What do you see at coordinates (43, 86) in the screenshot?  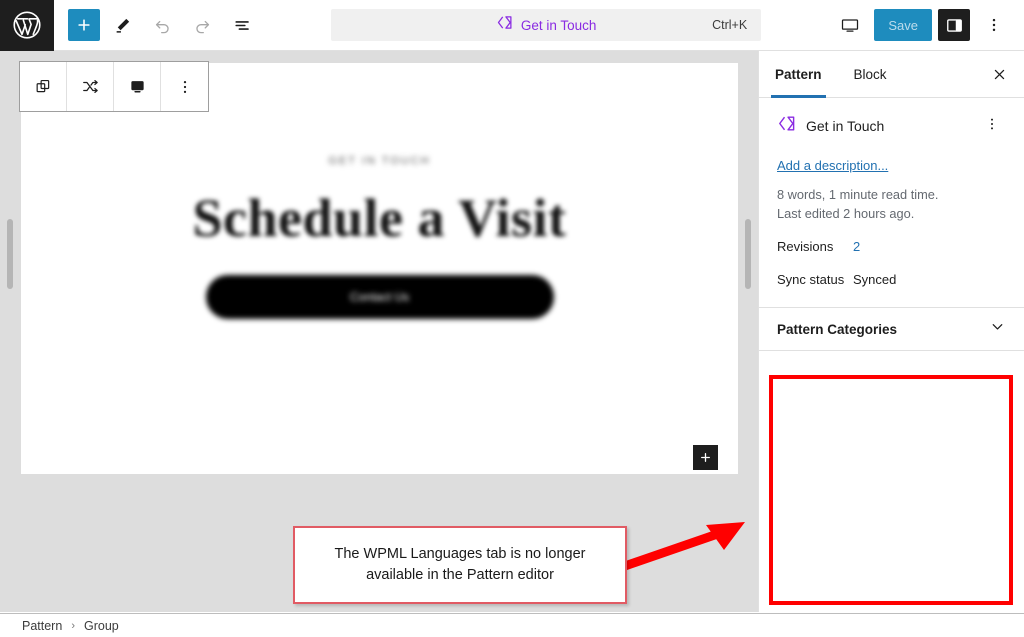 I see `pattern-block-icon` at bounding box center [43, 86].